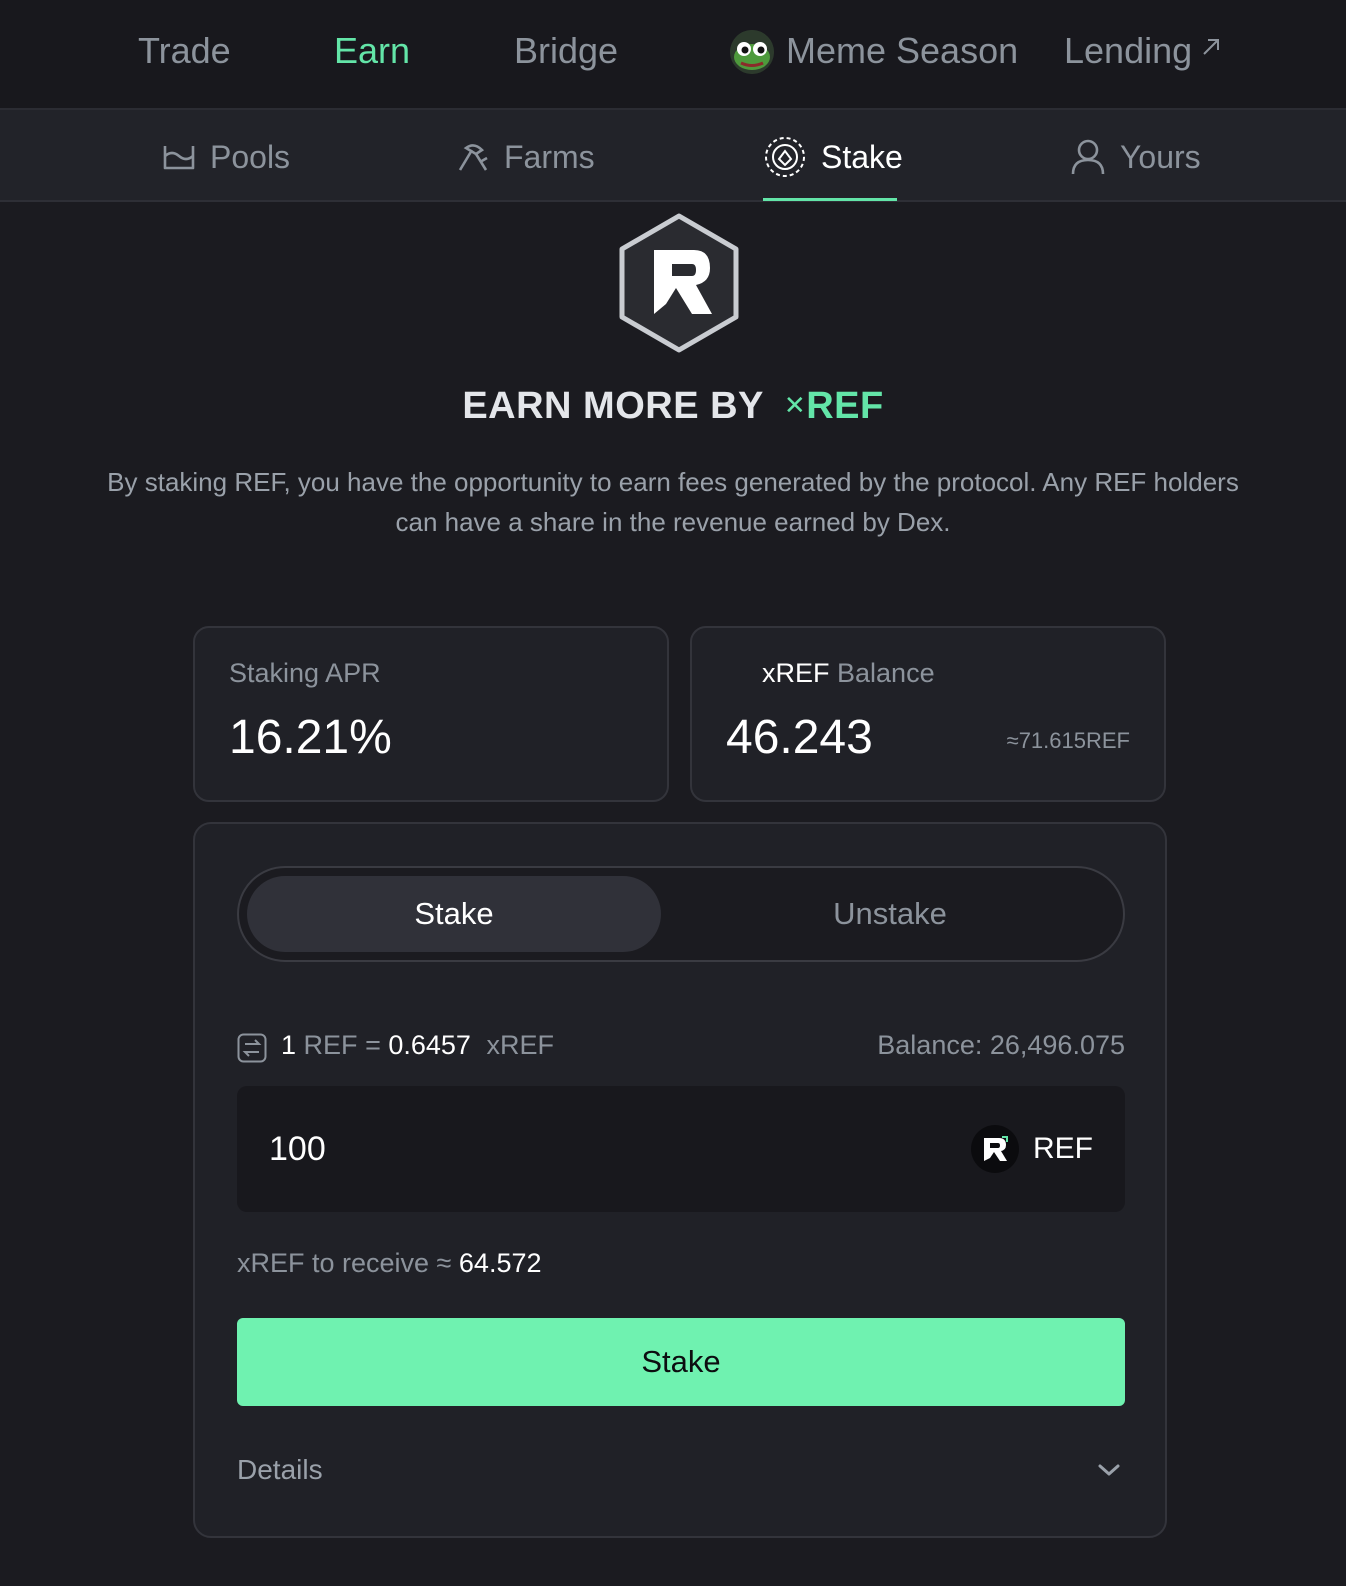 This screenshot has height=1586, width=1346. Describe the element at coordinates (566, 51) in the screenshot. I see `nav-bridge: Bridge` at that location.